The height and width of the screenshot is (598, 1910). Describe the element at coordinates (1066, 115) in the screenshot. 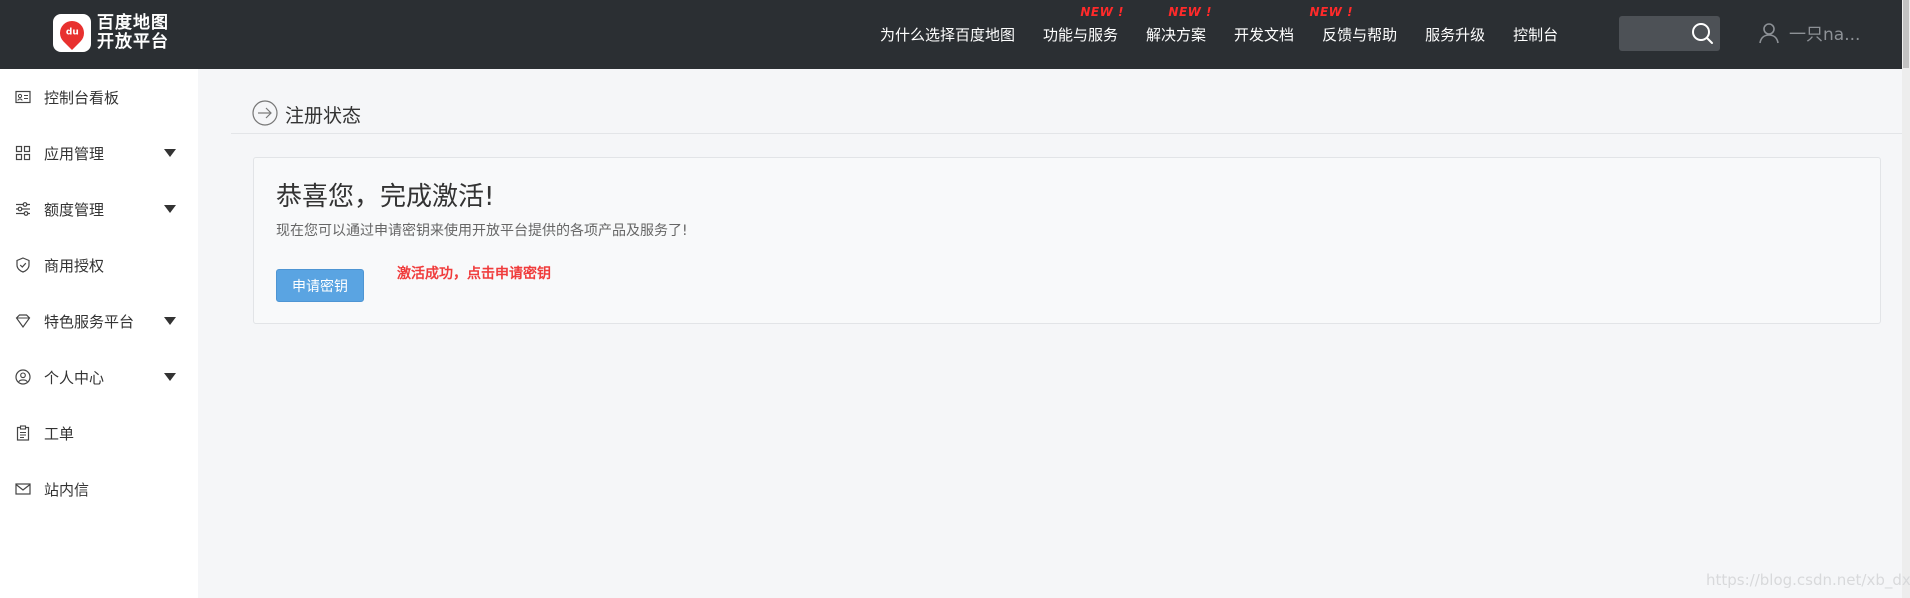

I see `page-header: 注册状态` at that location.